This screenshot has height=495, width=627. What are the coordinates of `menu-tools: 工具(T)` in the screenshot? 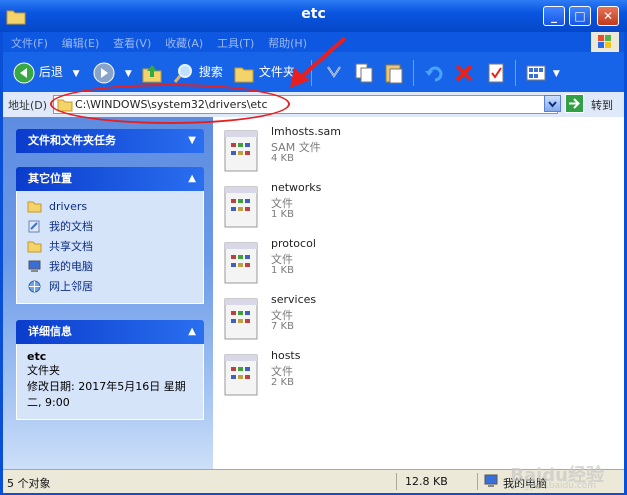 It's located at (235, 43).